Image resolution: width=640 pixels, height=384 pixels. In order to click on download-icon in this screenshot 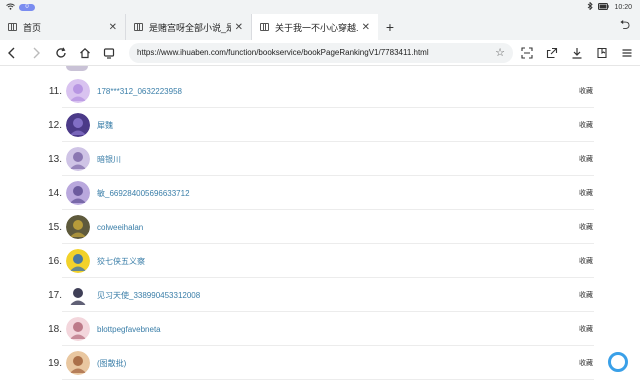, I will do `click(577, 53)`.